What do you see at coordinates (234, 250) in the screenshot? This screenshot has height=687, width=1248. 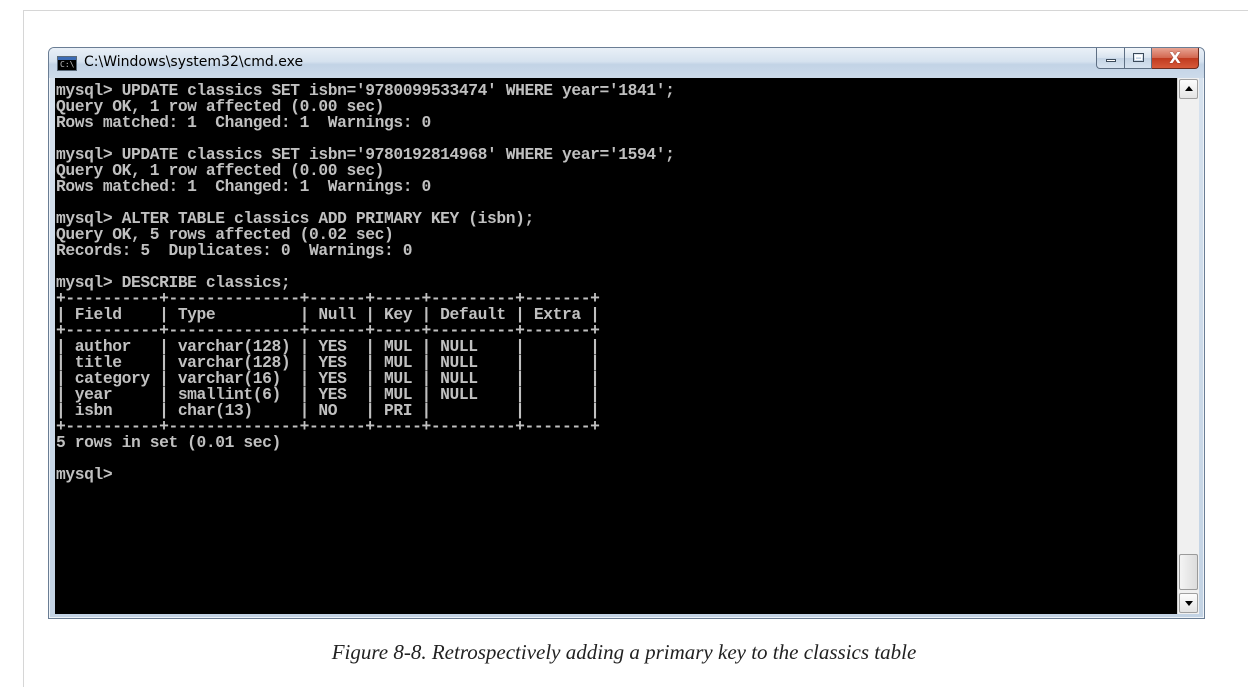 I see `console-line: Records: 5 Duplicates: 0 Warnings: 0` at bounding box center [234, 250].